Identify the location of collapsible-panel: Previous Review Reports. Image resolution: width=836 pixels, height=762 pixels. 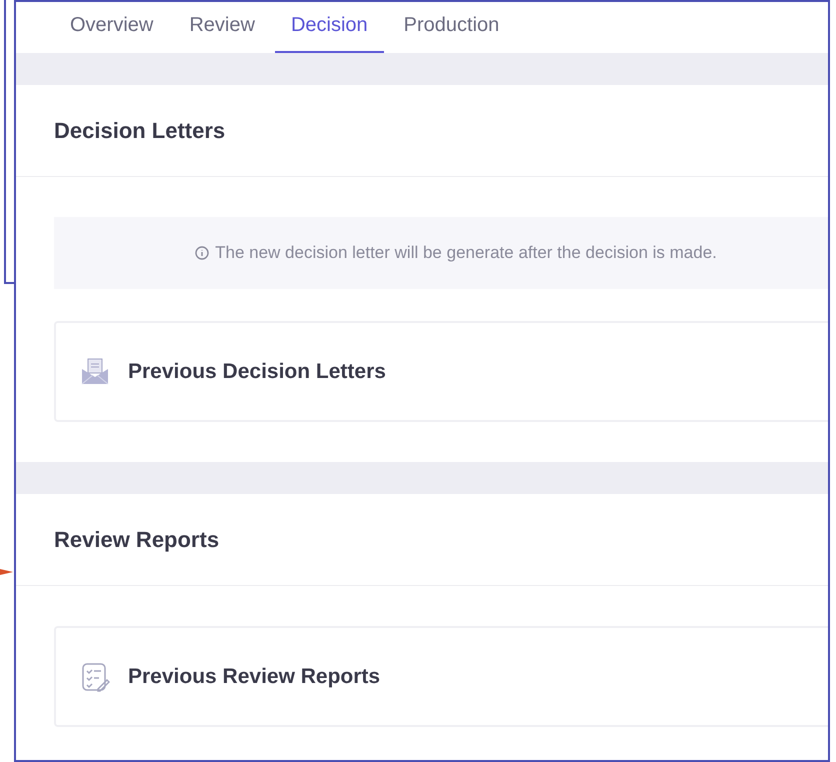
(441, 676).